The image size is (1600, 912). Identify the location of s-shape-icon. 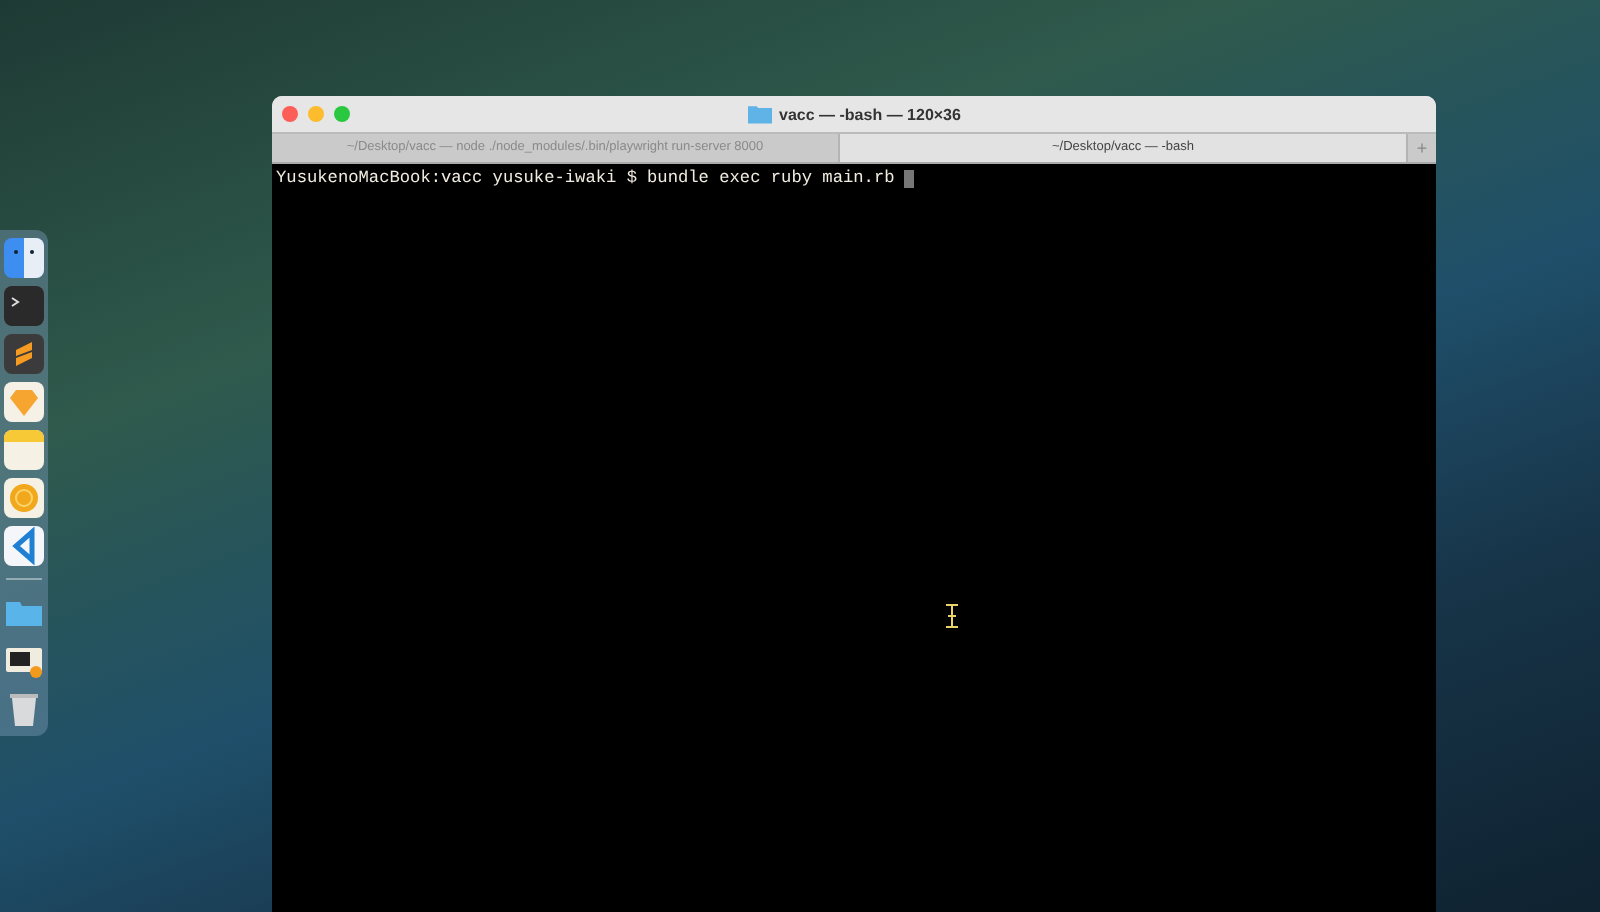
(24, 354).